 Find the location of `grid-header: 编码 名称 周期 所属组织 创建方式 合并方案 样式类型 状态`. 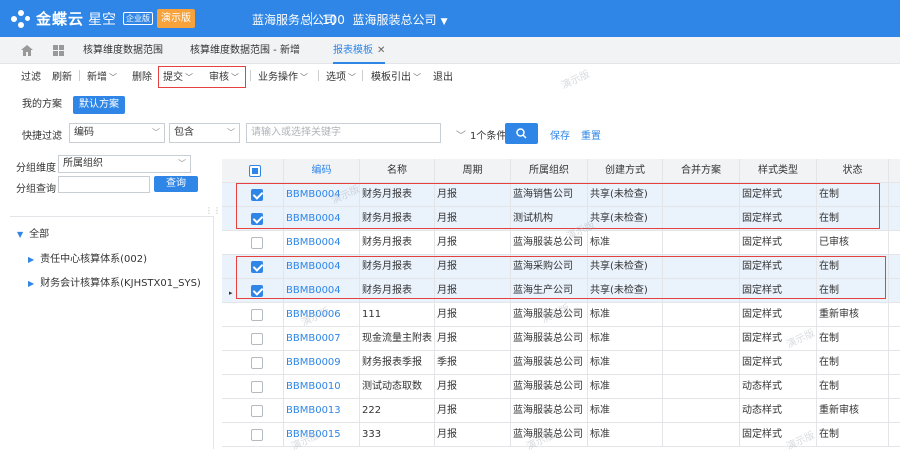

grid-header: 编码 名称 周期 所属组织 创建方式 合并方案 样式类型 状态 is located at coordinates (561, 171).